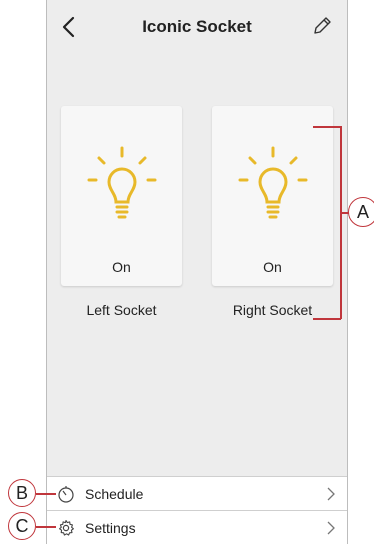 This screenshot has height=544, width=374. What do you see at coordinates (46, 527) in the screenshot?
I see `callout-c-connector` at bounding box center [46, 527].